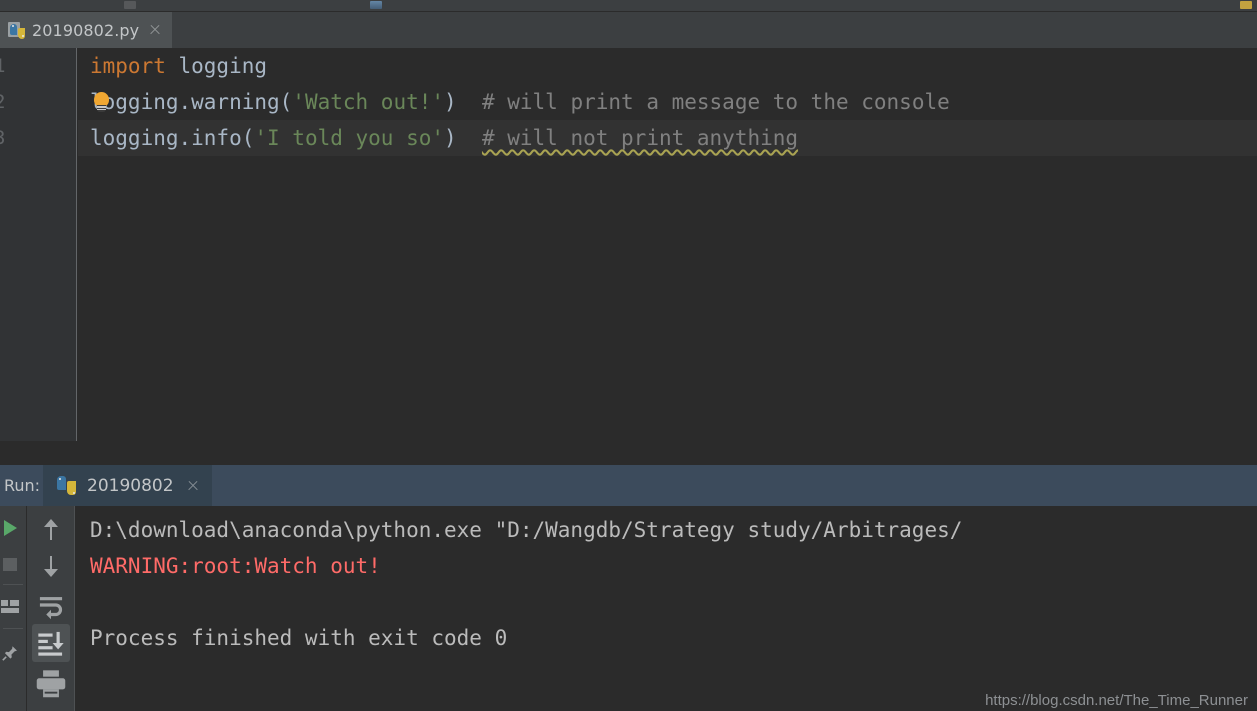  I want to click on code-token-comment: # will print a message to the console, so click(715, 102).